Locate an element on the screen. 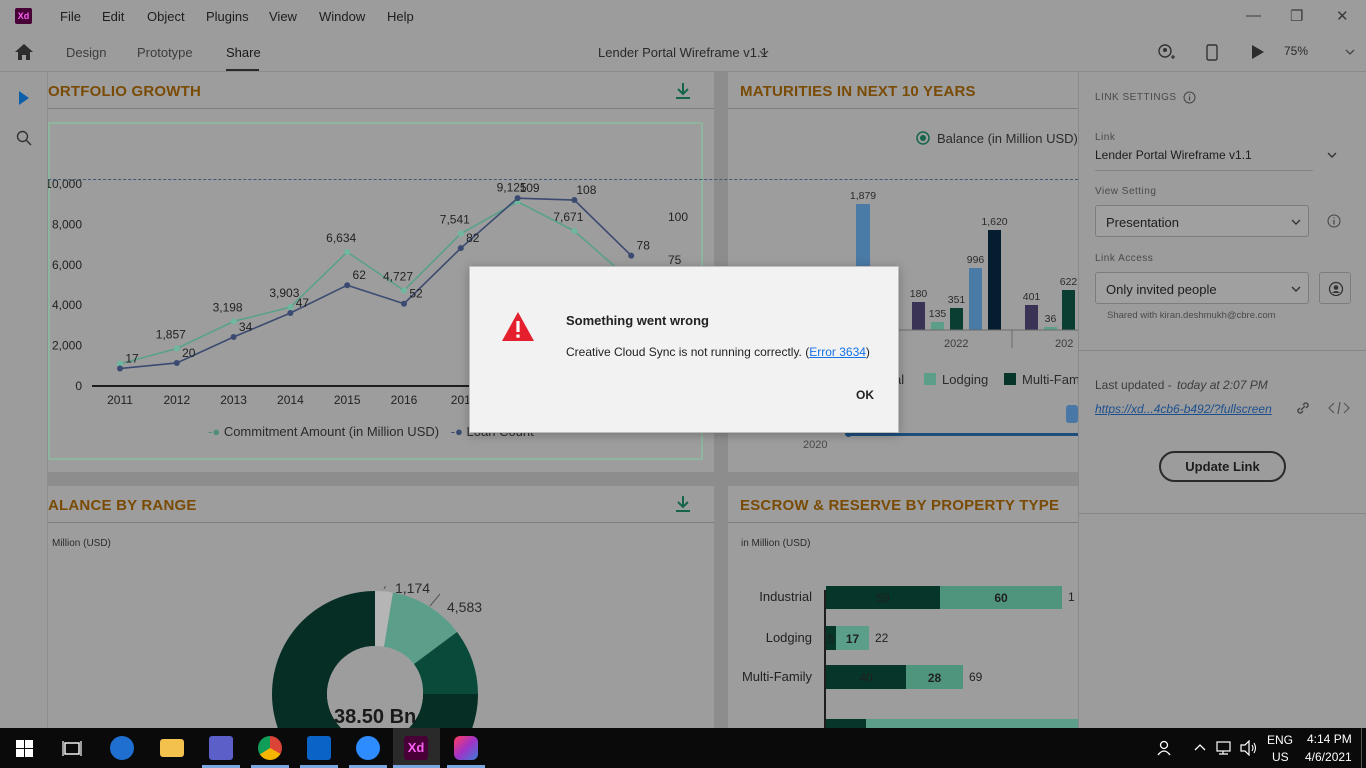 The width and height of the screenshot is (1366, 768). invite-button is located at coordinates (1335, 288).